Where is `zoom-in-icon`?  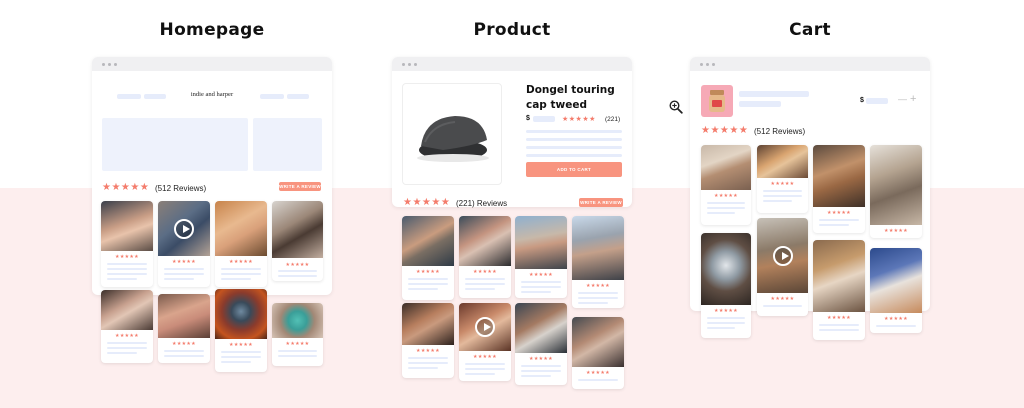
zoom-in-icon is located at coordinates (676, 107).